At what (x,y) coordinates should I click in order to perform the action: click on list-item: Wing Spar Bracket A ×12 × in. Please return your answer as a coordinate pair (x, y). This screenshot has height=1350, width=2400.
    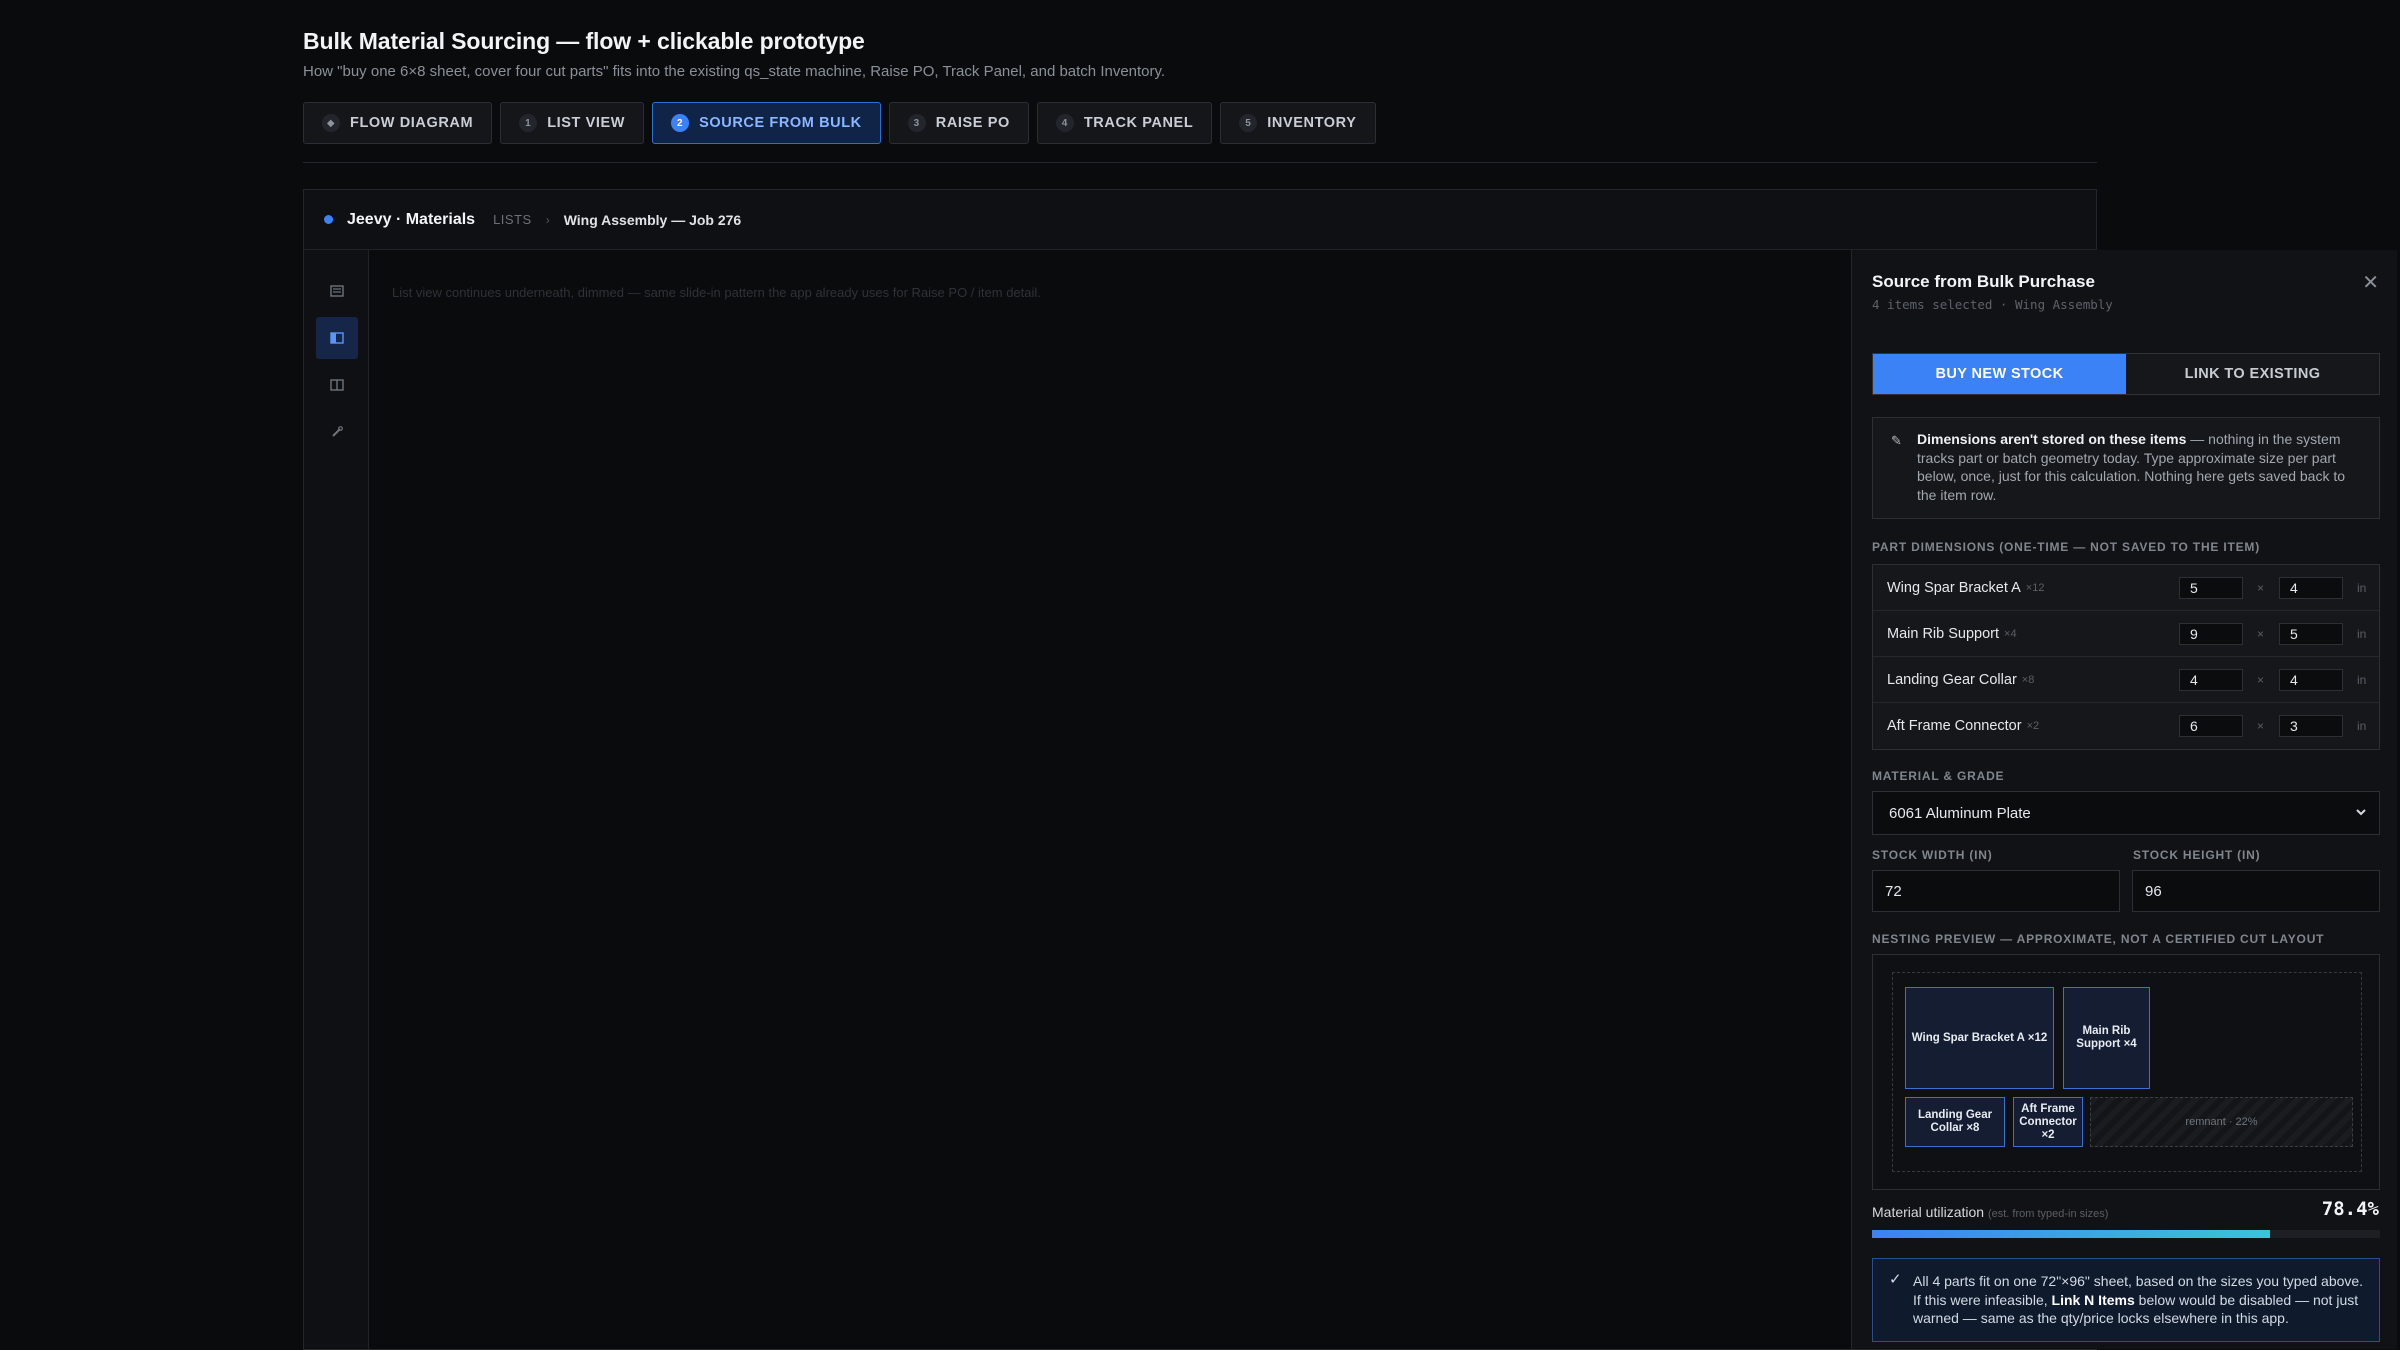
    Looking at the image, I should click on (2126, 588).